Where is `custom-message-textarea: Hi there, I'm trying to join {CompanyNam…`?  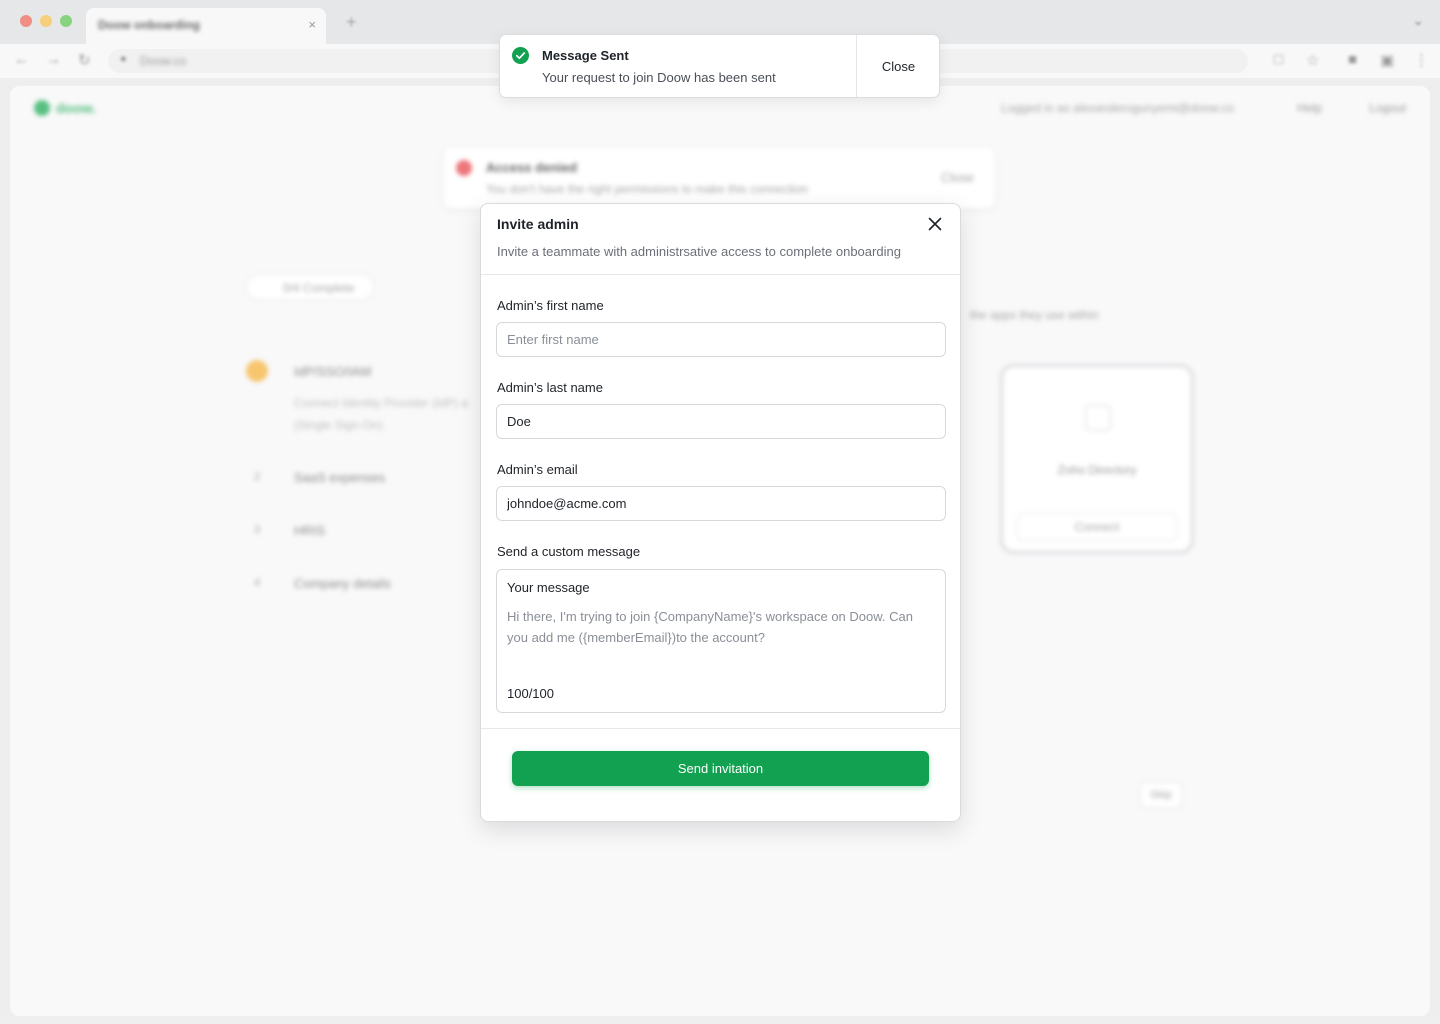
custom-message-textarea: Hi there, I'm trying to join {CompanyNam… is located at coordinates (721, 639).